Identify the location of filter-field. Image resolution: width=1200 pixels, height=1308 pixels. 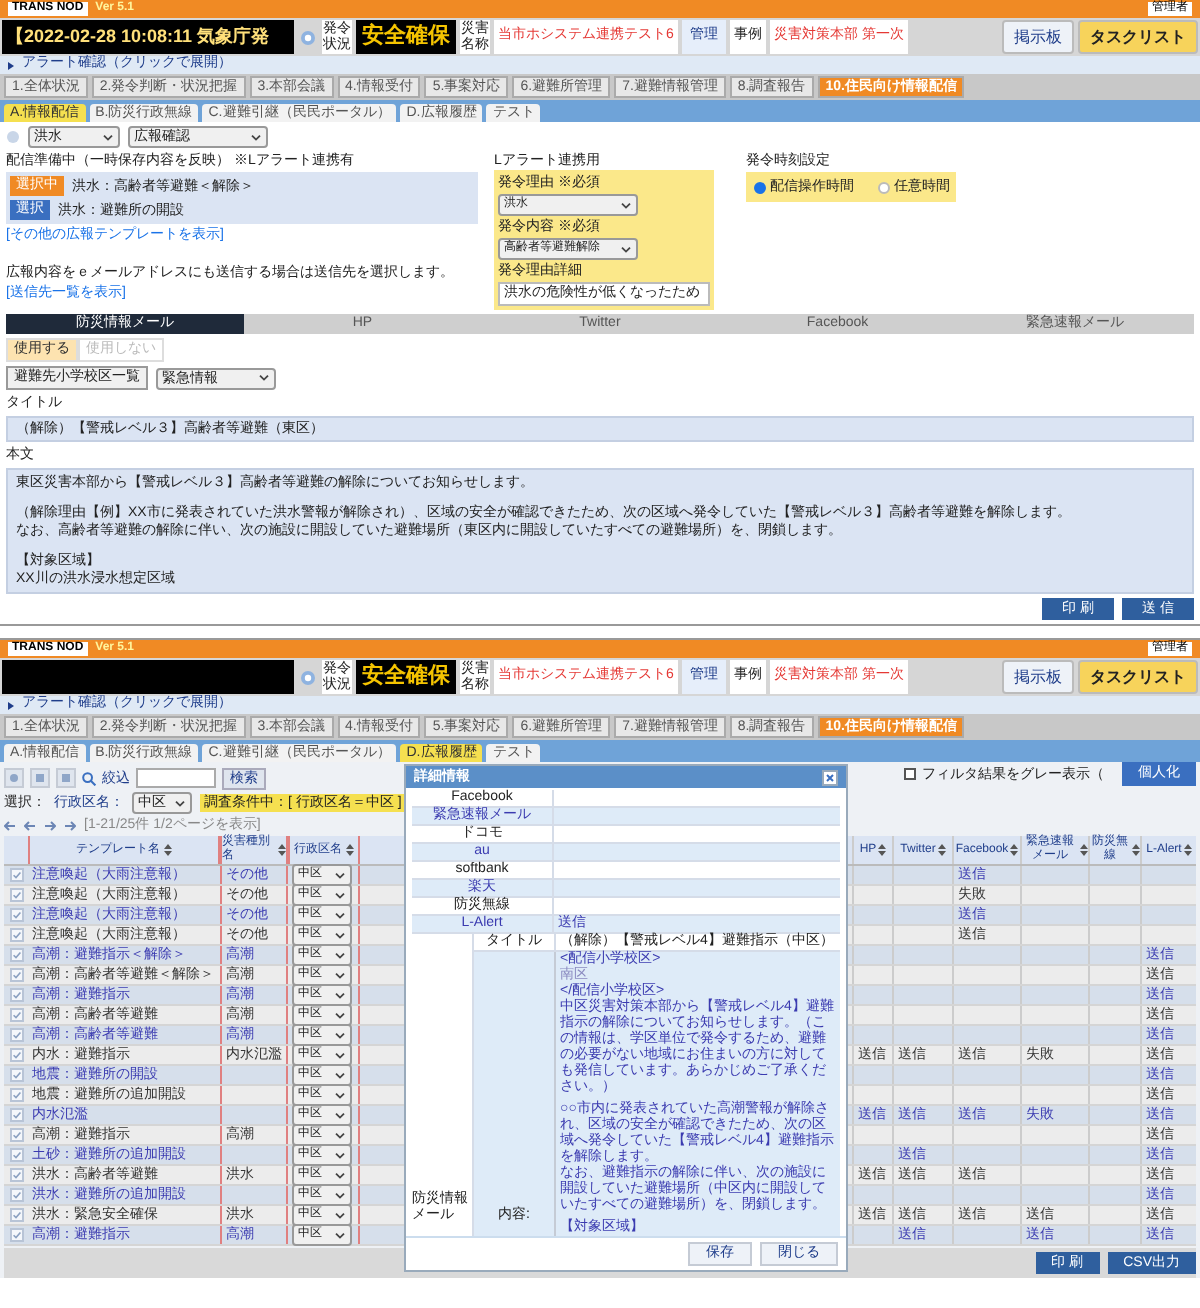
(176, 778).